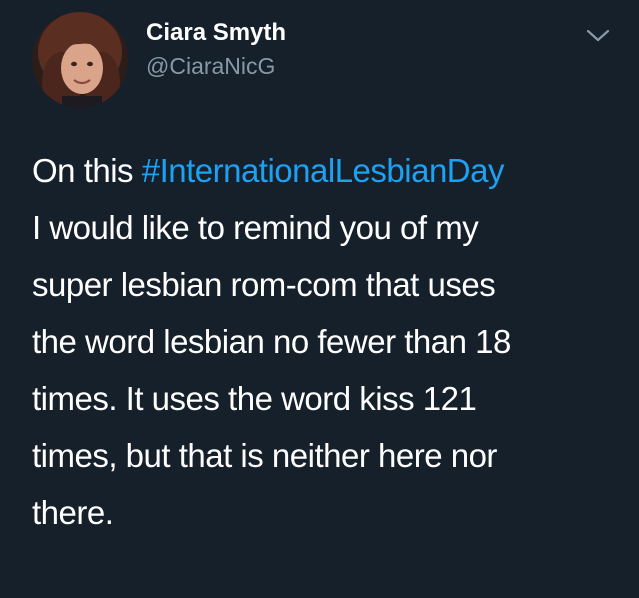 The height and width of the screenshot is (598, 639). What do you see at coordinates (264, 455) in the screenshot?
I see `tweet-text-line: times, but that is neither here nor` at bounding box center [264, 455].